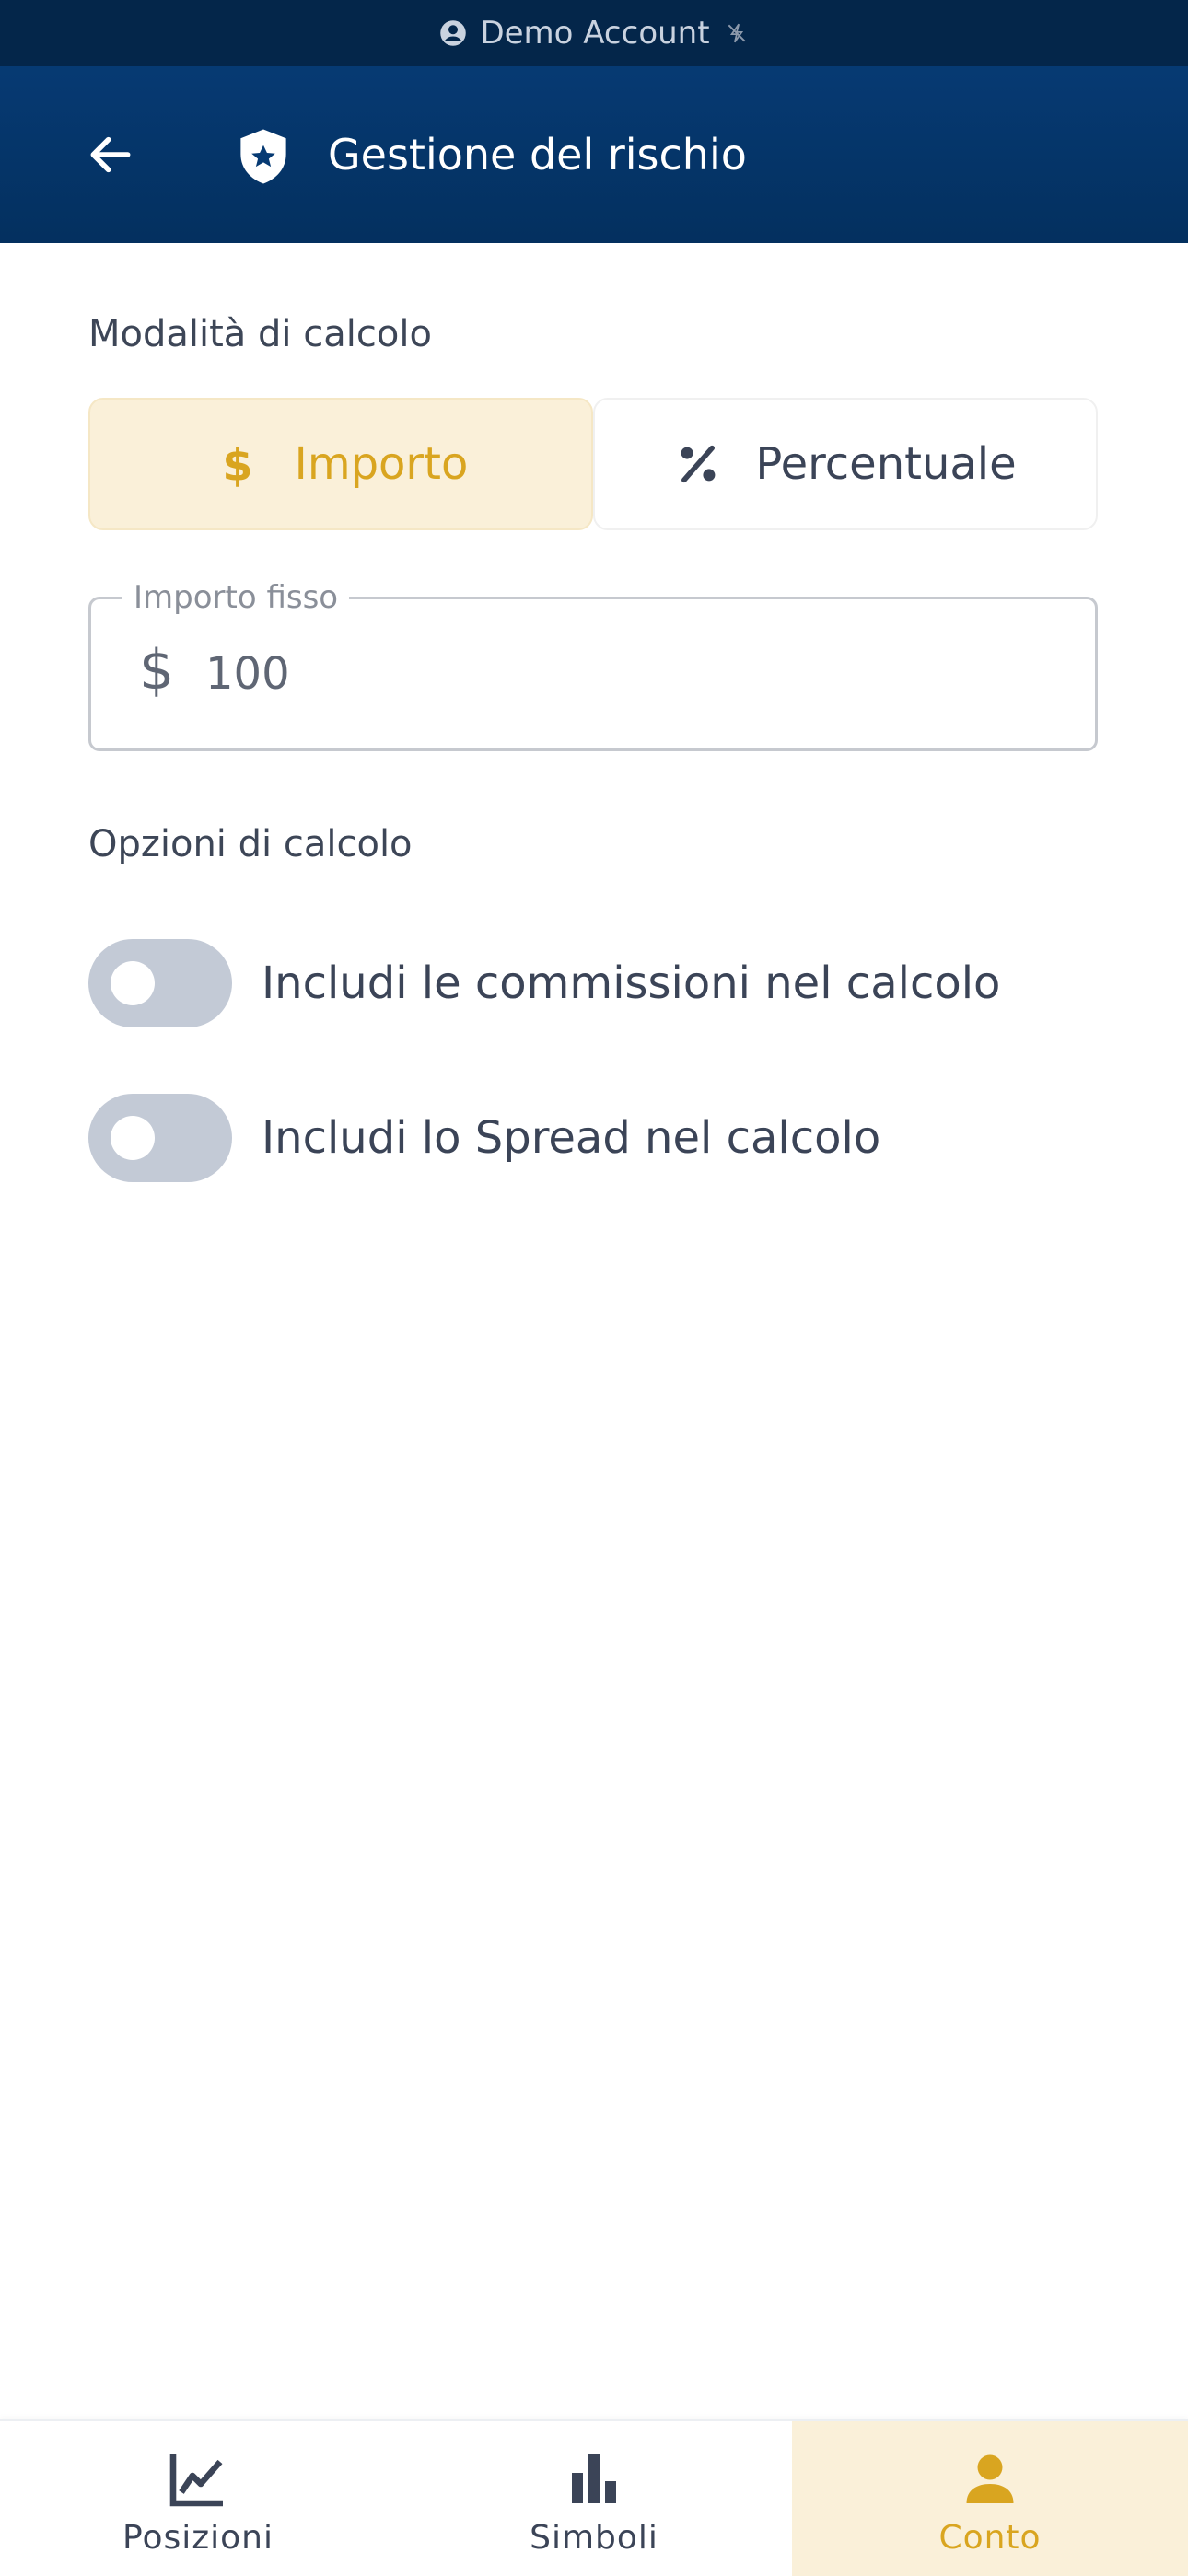  Describe the element at coordinates (260, 334) in the screenshot. I see `calc-mode-label: Modalità di calcolo` at that location.